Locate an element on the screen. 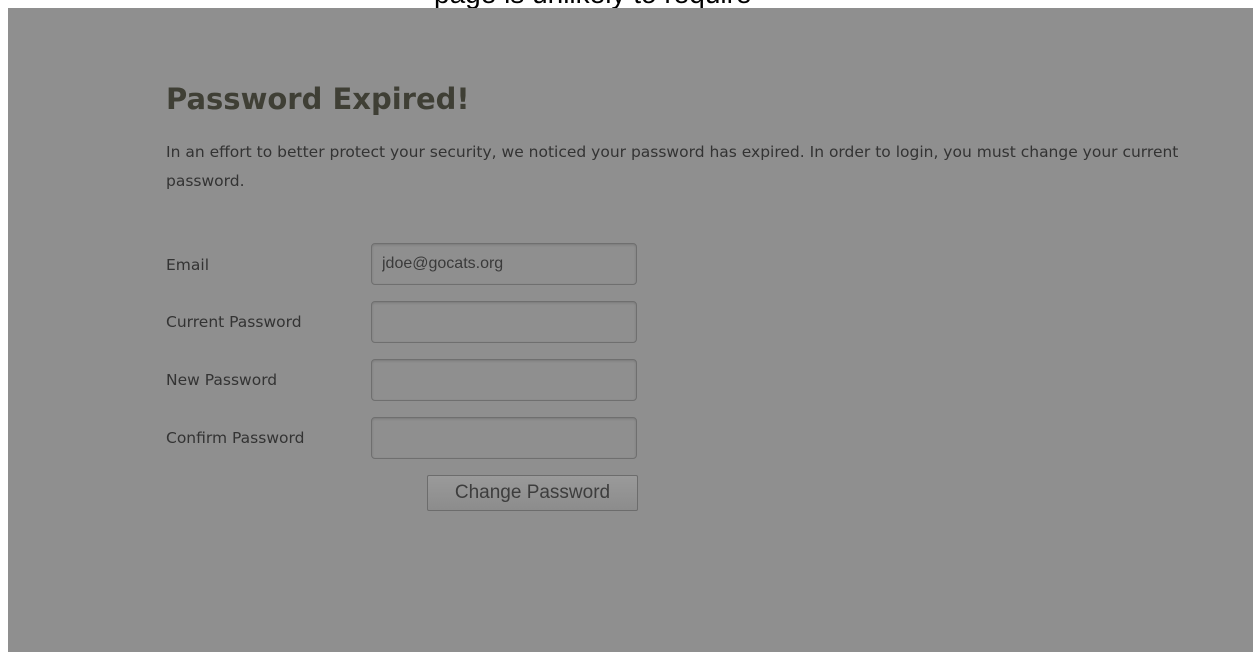 The image size is (1253, 652). new-password-label: New Password is located at coordinates (222, 380).